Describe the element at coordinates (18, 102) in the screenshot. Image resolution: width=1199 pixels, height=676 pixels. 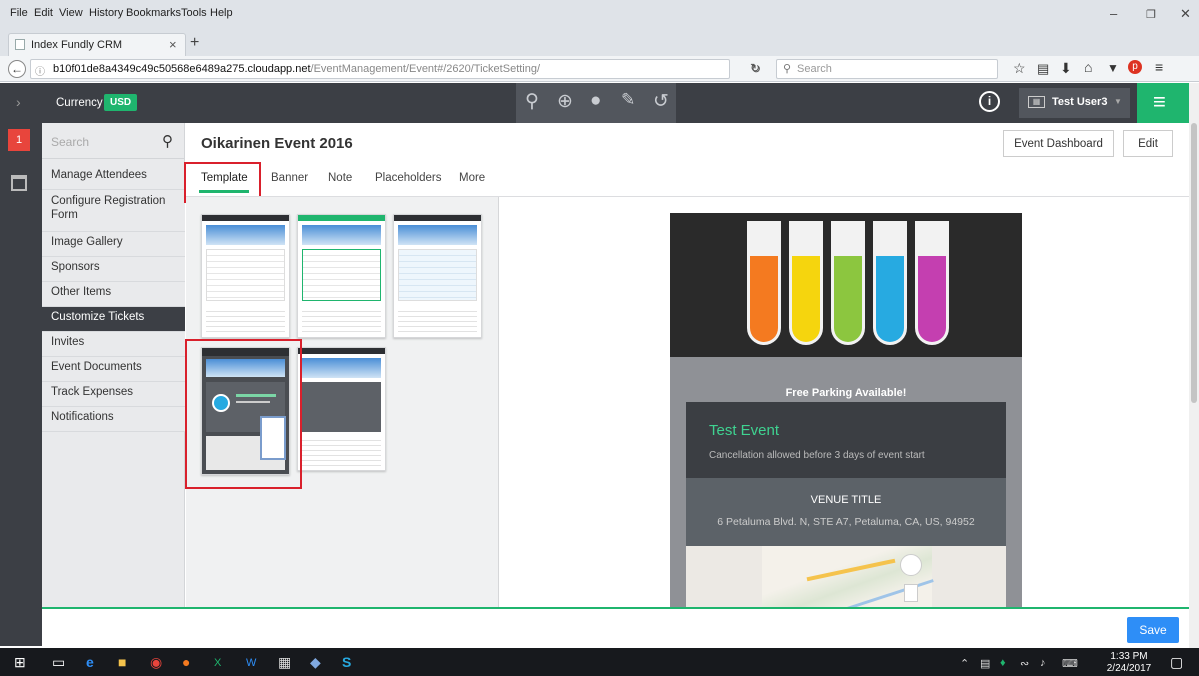
I see `expand-rail-icon: ›` at that location.